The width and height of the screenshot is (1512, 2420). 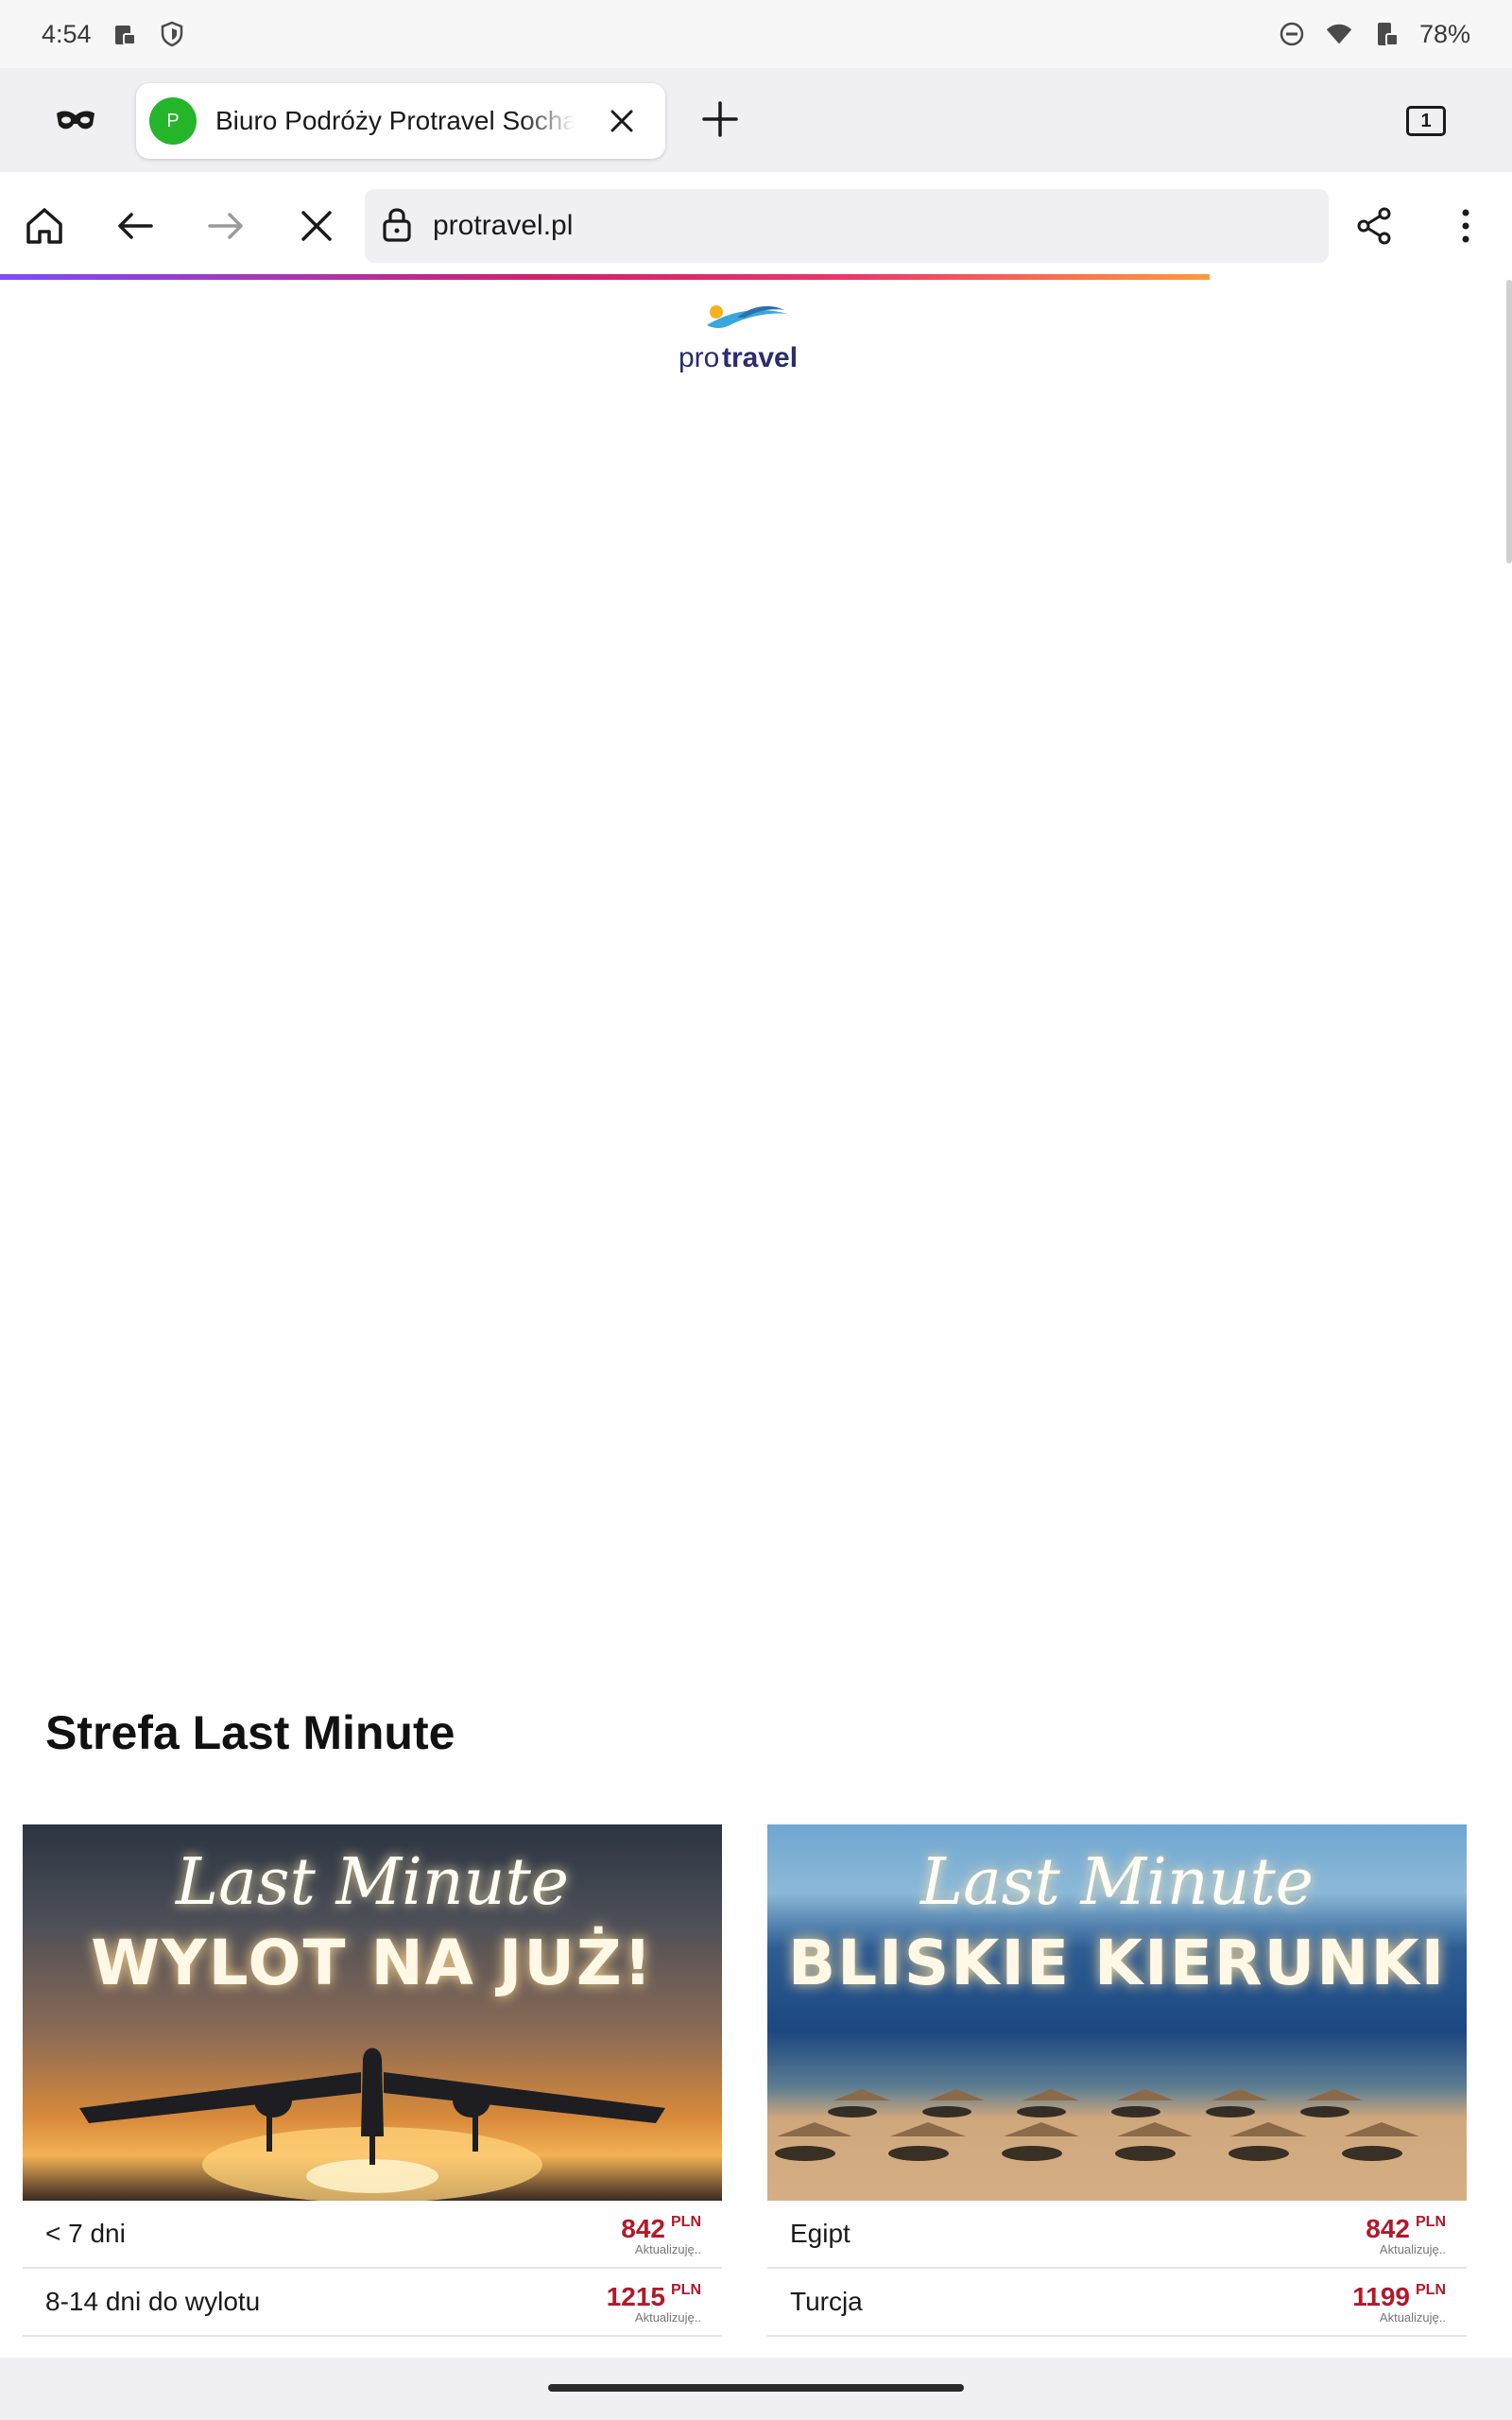 I want to click on back-arrow-icon, so click(x=135, y=226).